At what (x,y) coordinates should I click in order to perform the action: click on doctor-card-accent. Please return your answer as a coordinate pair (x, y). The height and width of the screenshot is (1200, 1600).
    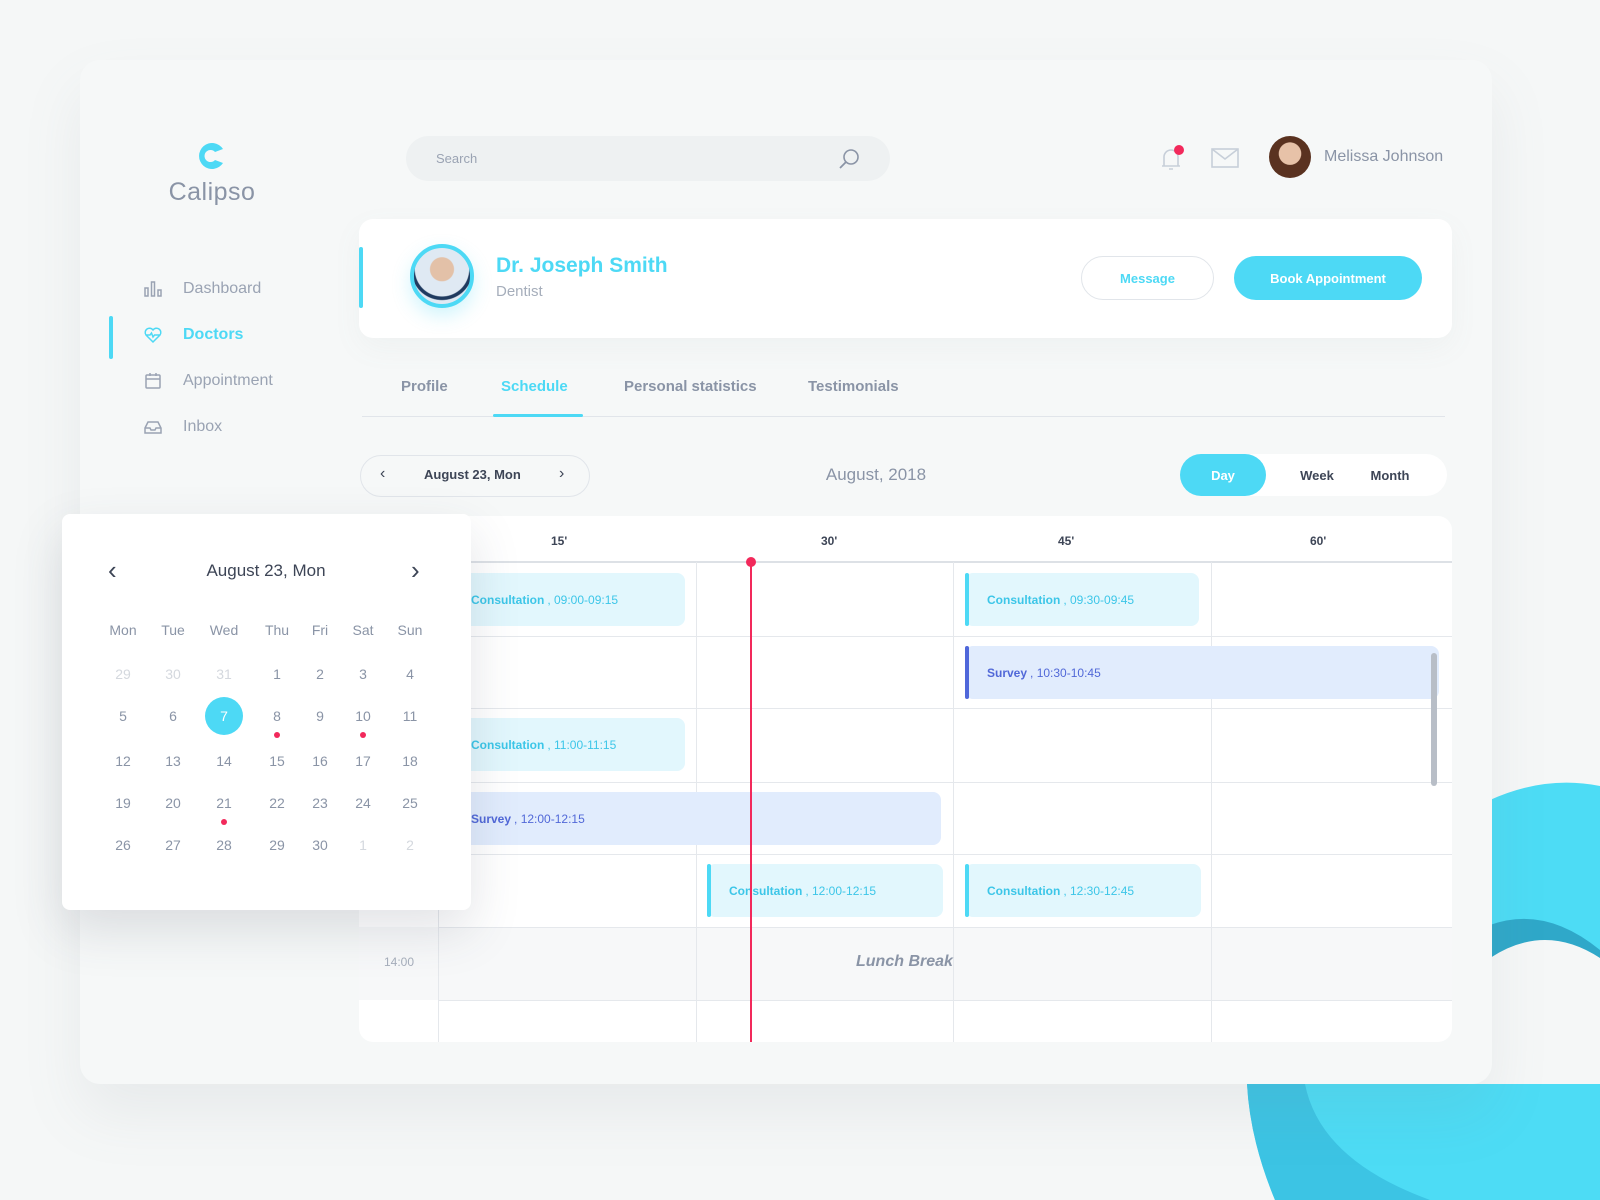
    Looking at the image, I should click on (361, 277).